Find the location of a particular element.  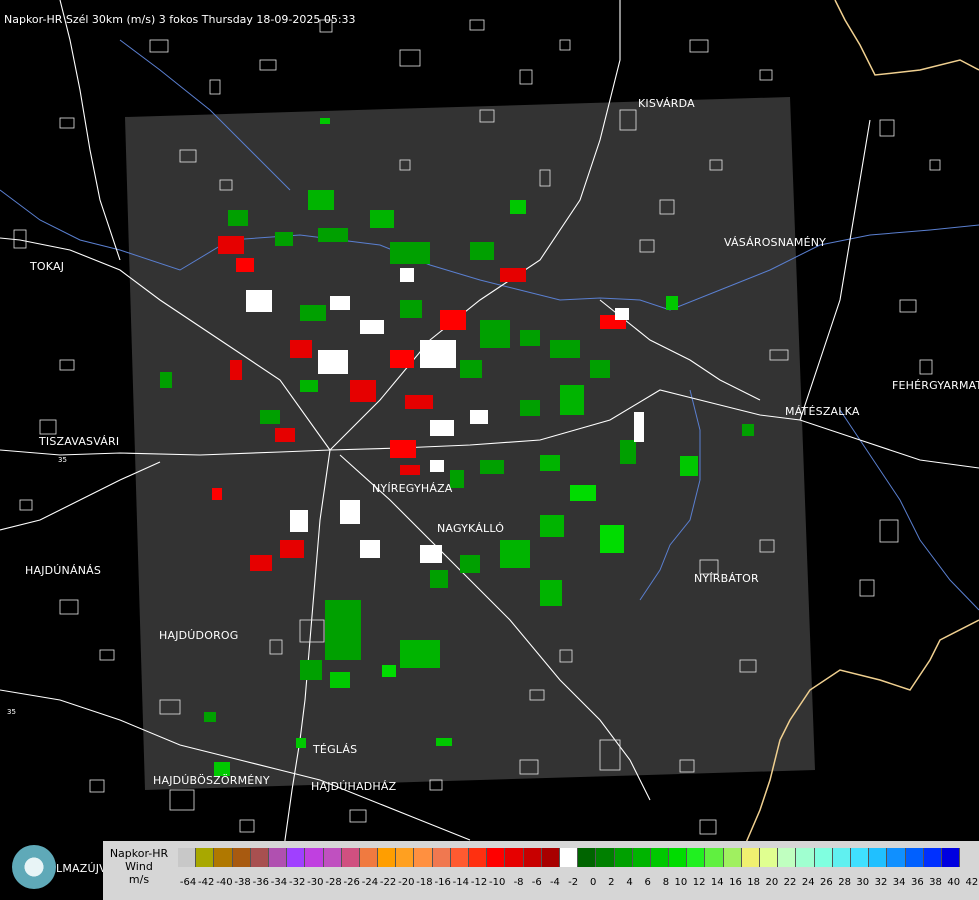

legend-tick-label: -2 is located at coordinates (573, 882).